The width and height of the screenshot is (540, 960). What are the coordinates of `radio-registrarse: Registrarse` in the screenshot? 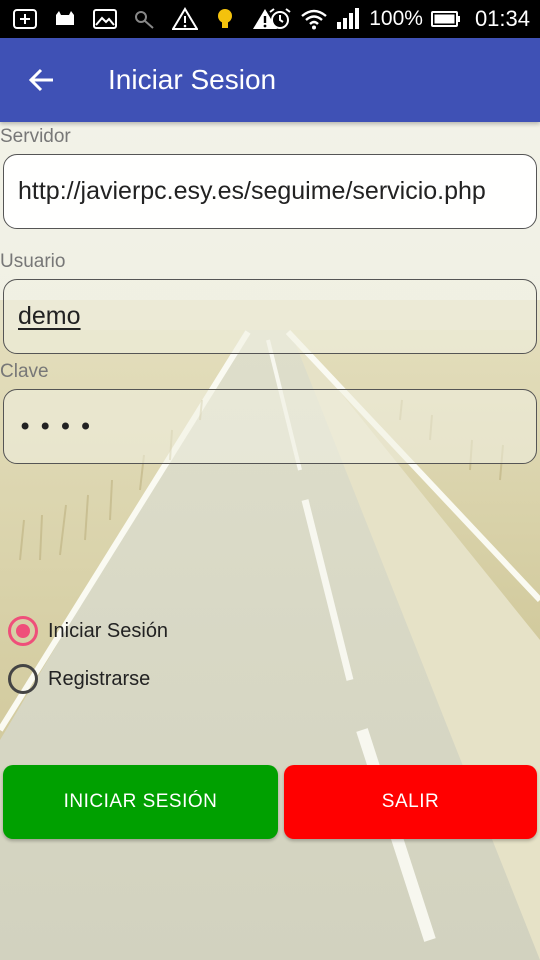 It's located at (79, 679).